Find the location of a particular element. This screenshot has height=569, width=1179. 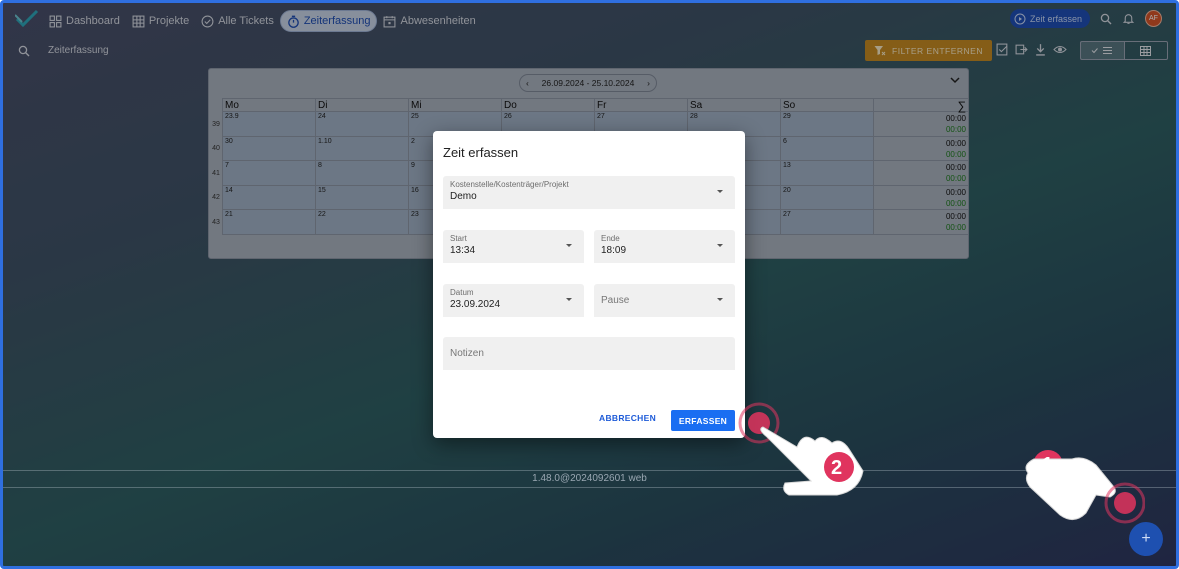

start-label: Start is located at coordinates (458, 238).